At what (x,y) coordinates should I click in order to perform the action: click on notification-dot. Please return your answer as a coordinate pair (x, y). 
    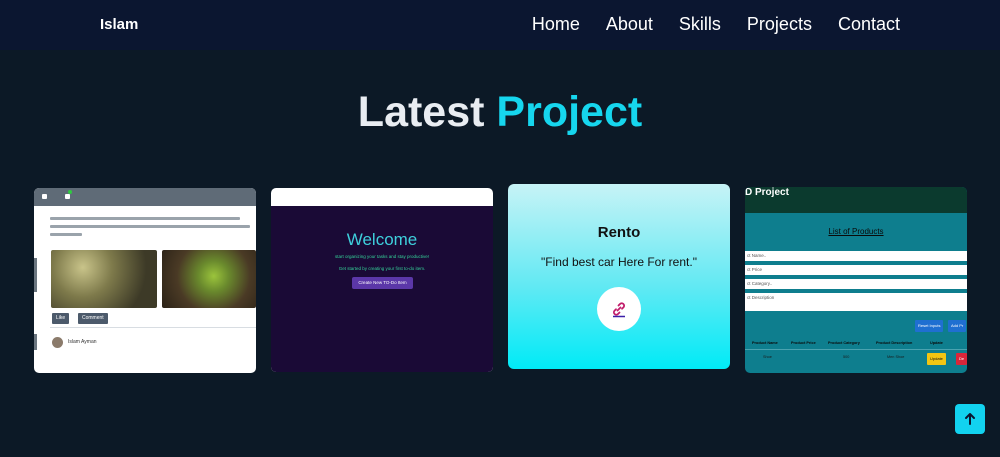
    Looking at the image, I should click on (70, 192).